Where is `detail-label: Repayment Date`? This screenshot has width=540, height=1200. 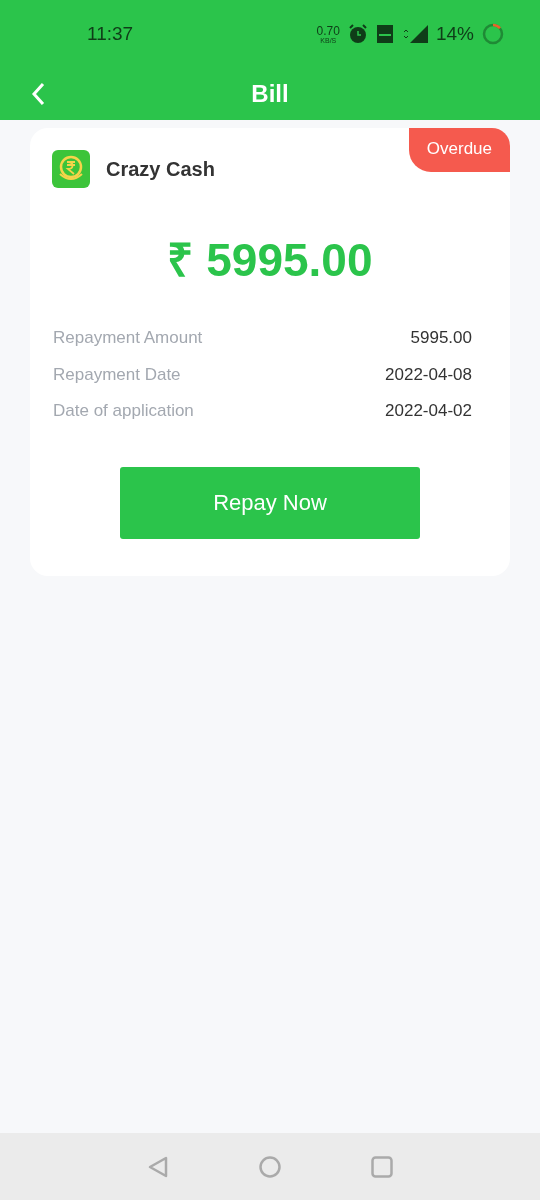
detail-label: Repayment Date is located at coordinates (117, 374).